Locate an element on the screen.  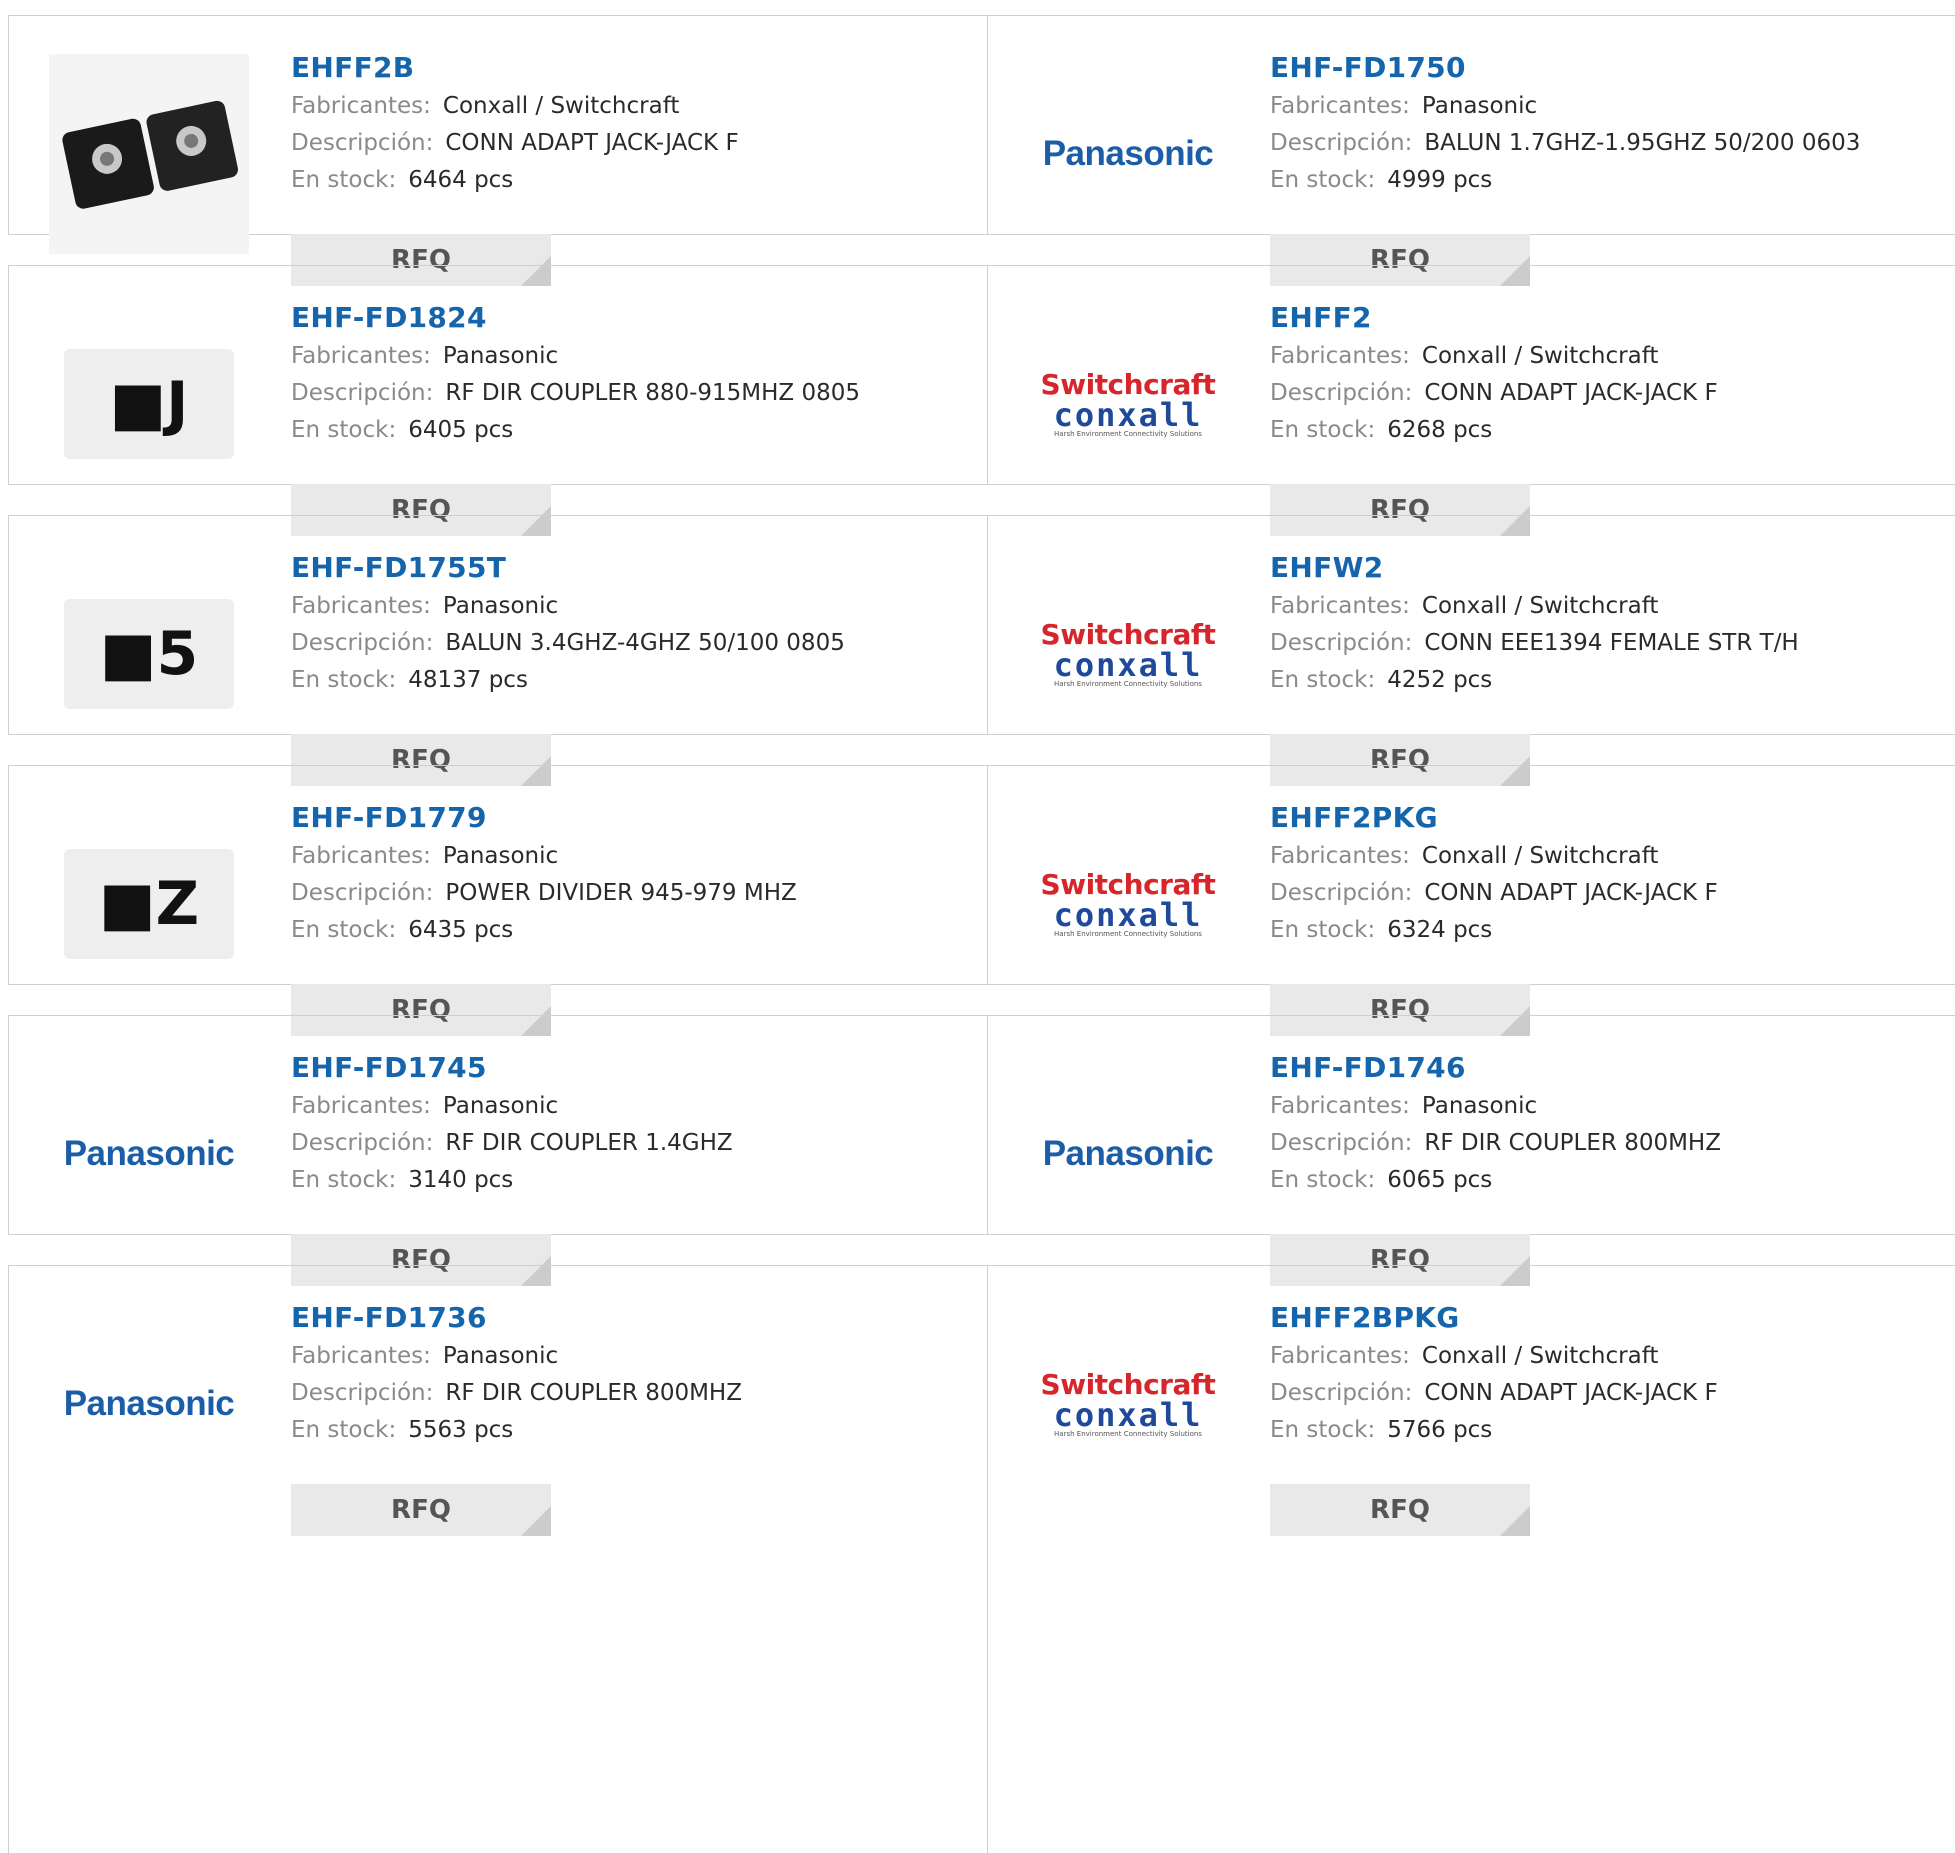
part-number-link: EHFW2 is located at coordinates (1534, 568).